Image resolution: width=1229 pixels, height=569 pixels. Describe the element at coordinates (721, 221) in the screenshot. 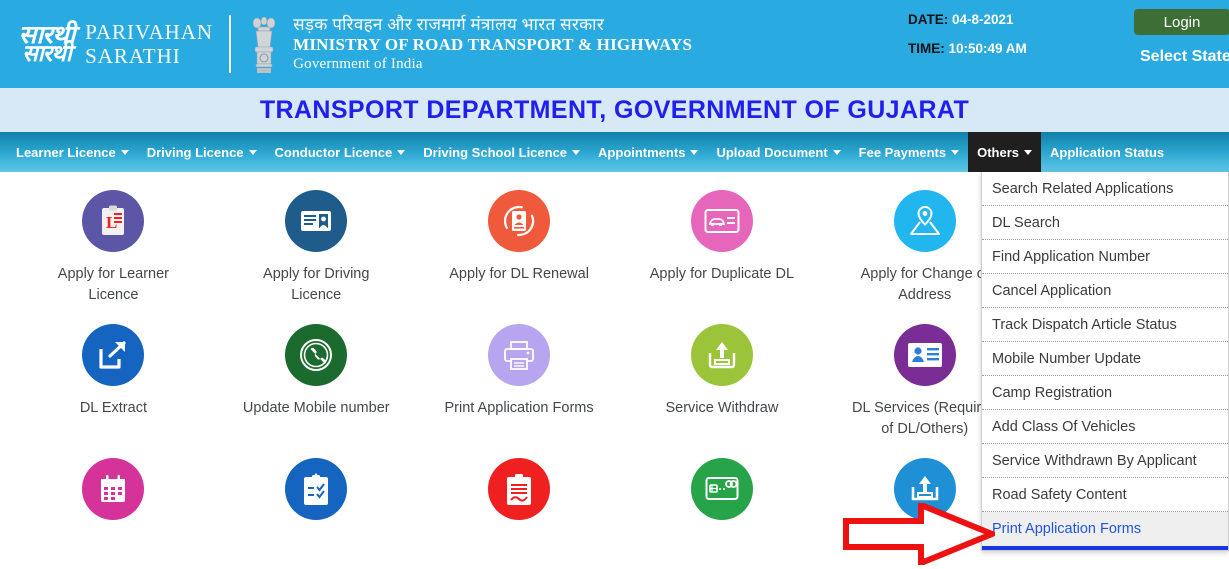

I see `duplicate-card-icon` at that location.